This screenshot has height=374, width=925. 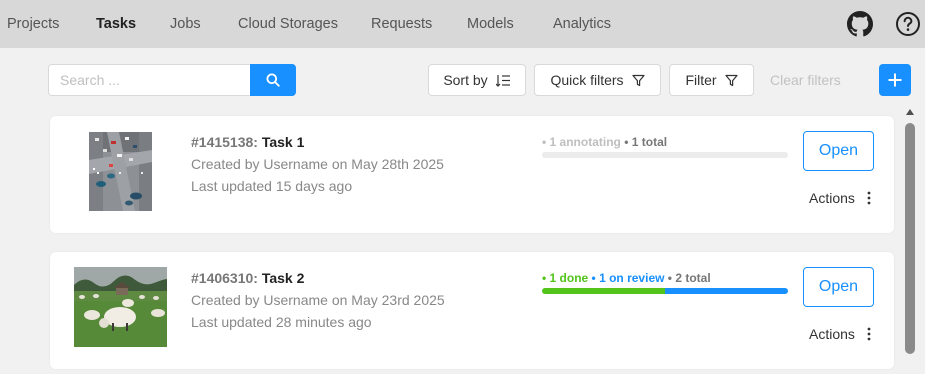 I want to click on clear-filters-button: Clear filters, so click(x=805, y=80).